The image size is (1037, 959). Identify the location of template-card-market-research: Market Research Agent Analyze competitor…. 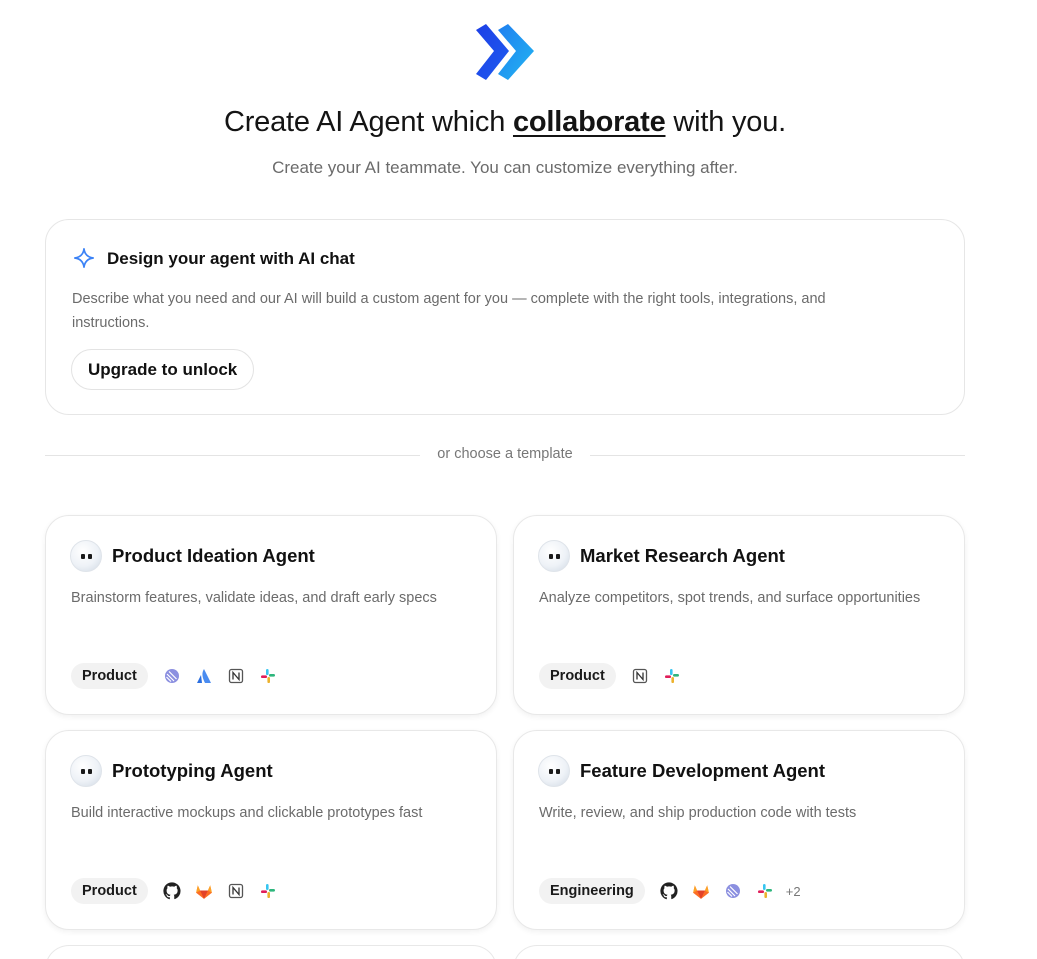
(739, 615).